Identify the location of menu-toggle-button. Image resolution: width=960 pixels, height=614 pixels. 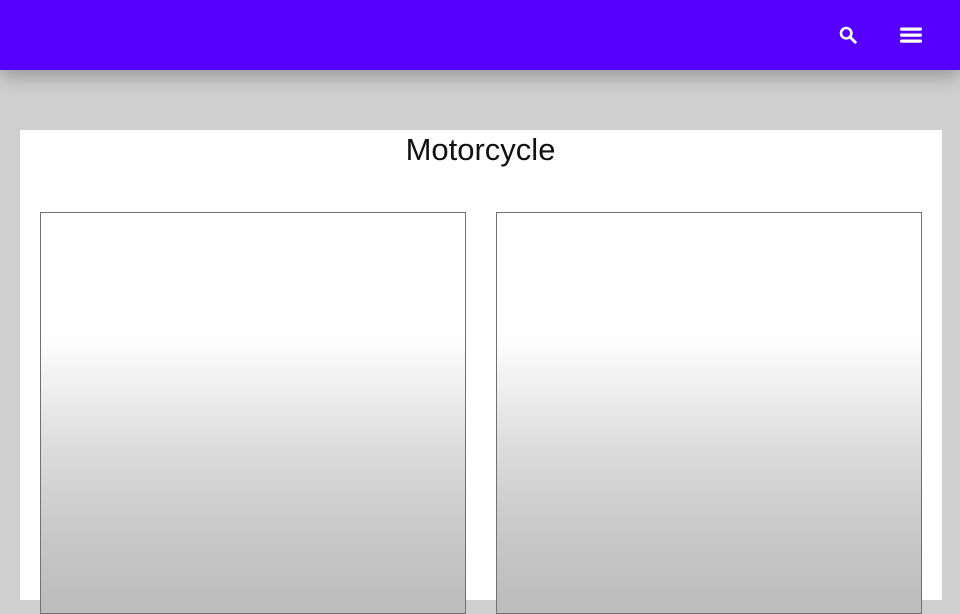
(911, 35).